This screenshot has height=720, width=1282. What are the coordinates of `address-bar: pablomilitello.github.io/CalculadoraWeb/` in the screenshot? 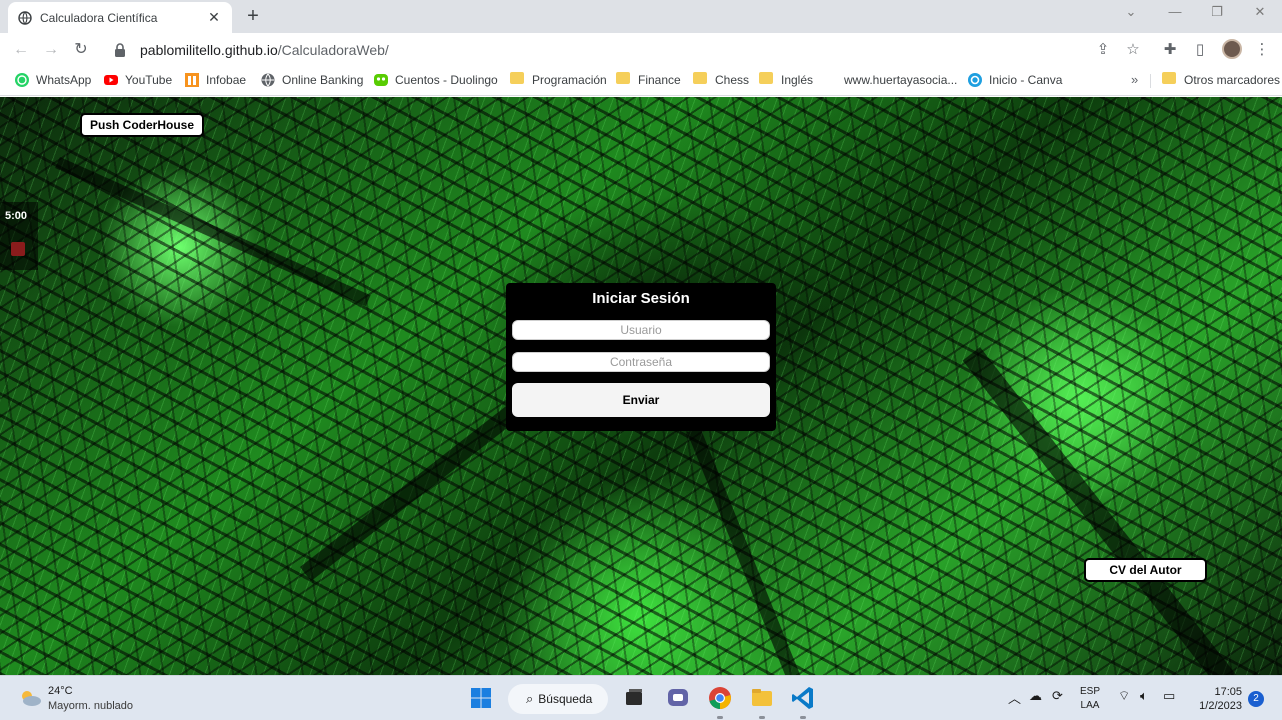 It's located at (612, 50).